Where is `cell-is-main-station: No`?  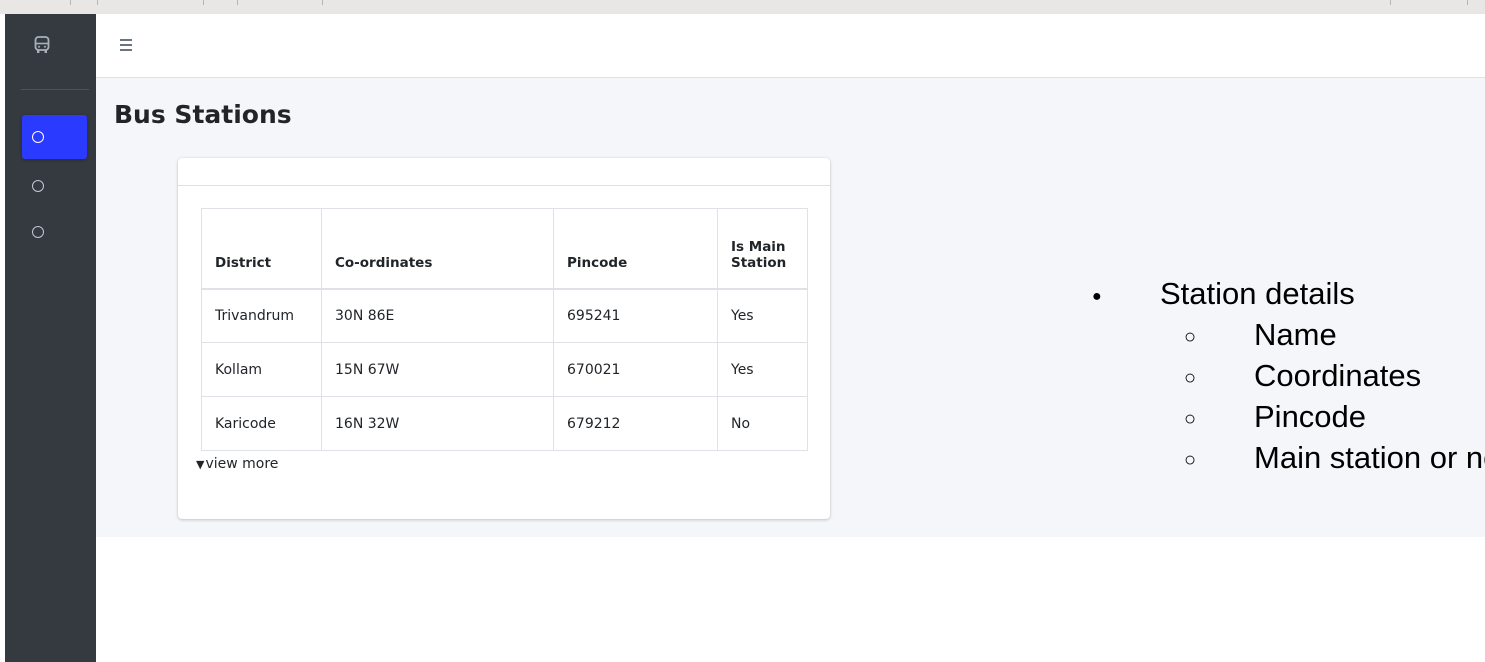
cell-is-main-station: No is located at coordinates (762, 423).